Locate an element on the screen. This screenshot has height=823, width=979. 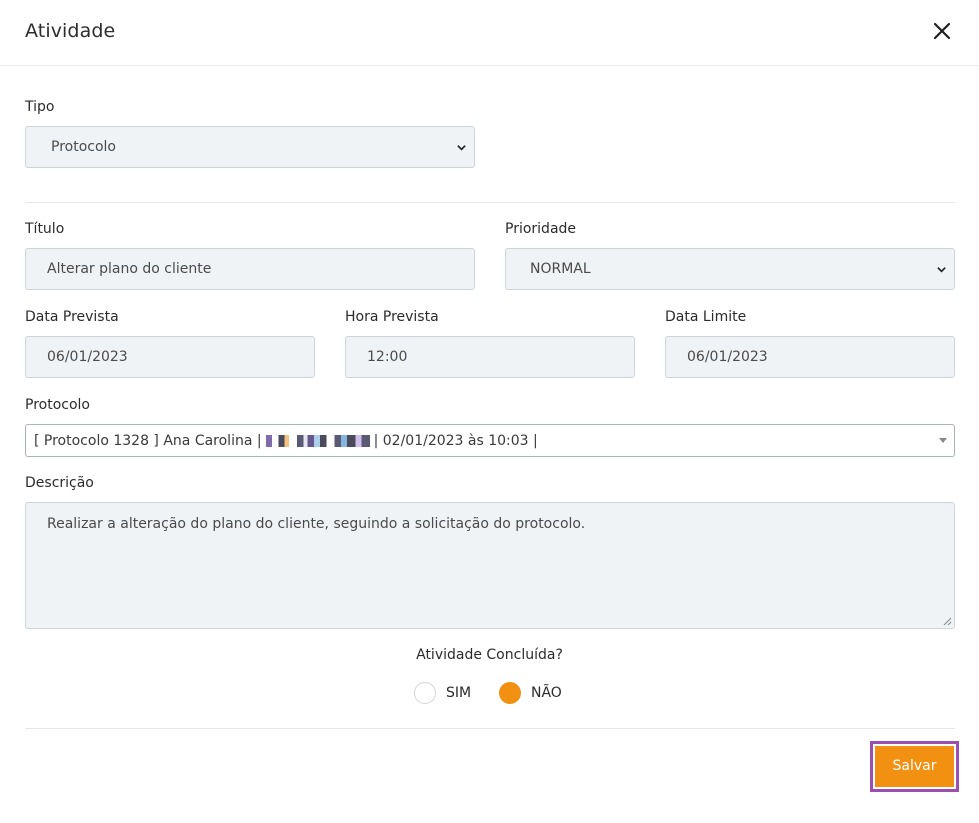
data-prevista-input: 06/01/2023 is located at coordinates (170, 357).